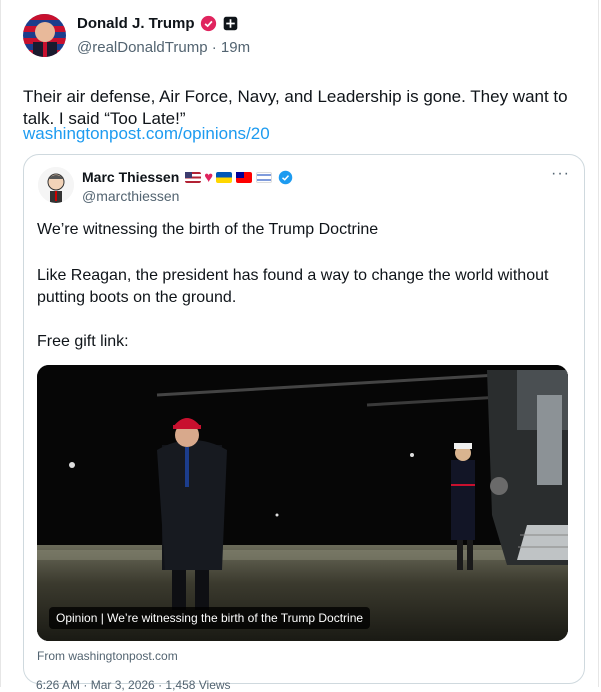 The width and height of the screenshot is (601, 692). I want to click on quoted-author-avatar, so click(56, 185).